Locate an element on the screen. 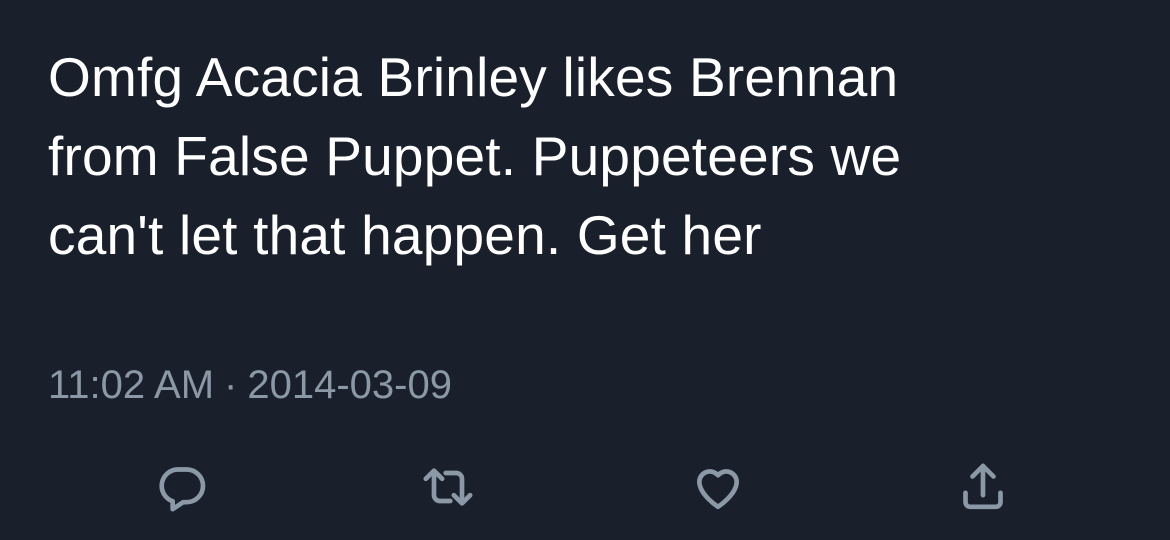 This screenshot has width=1170, height=540. share-button is located at coordinates (983, 487).